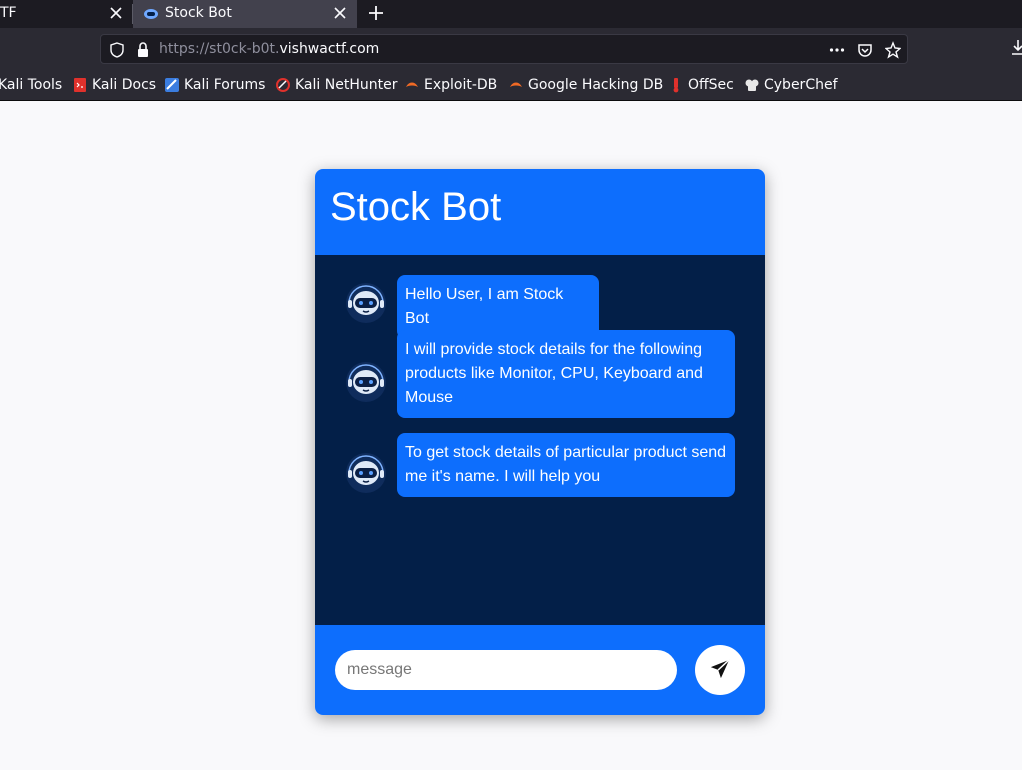  Describe the element at coordinates (225, 85) in the screenshot. I see `bookmark-label: Kali Forums` at that location.